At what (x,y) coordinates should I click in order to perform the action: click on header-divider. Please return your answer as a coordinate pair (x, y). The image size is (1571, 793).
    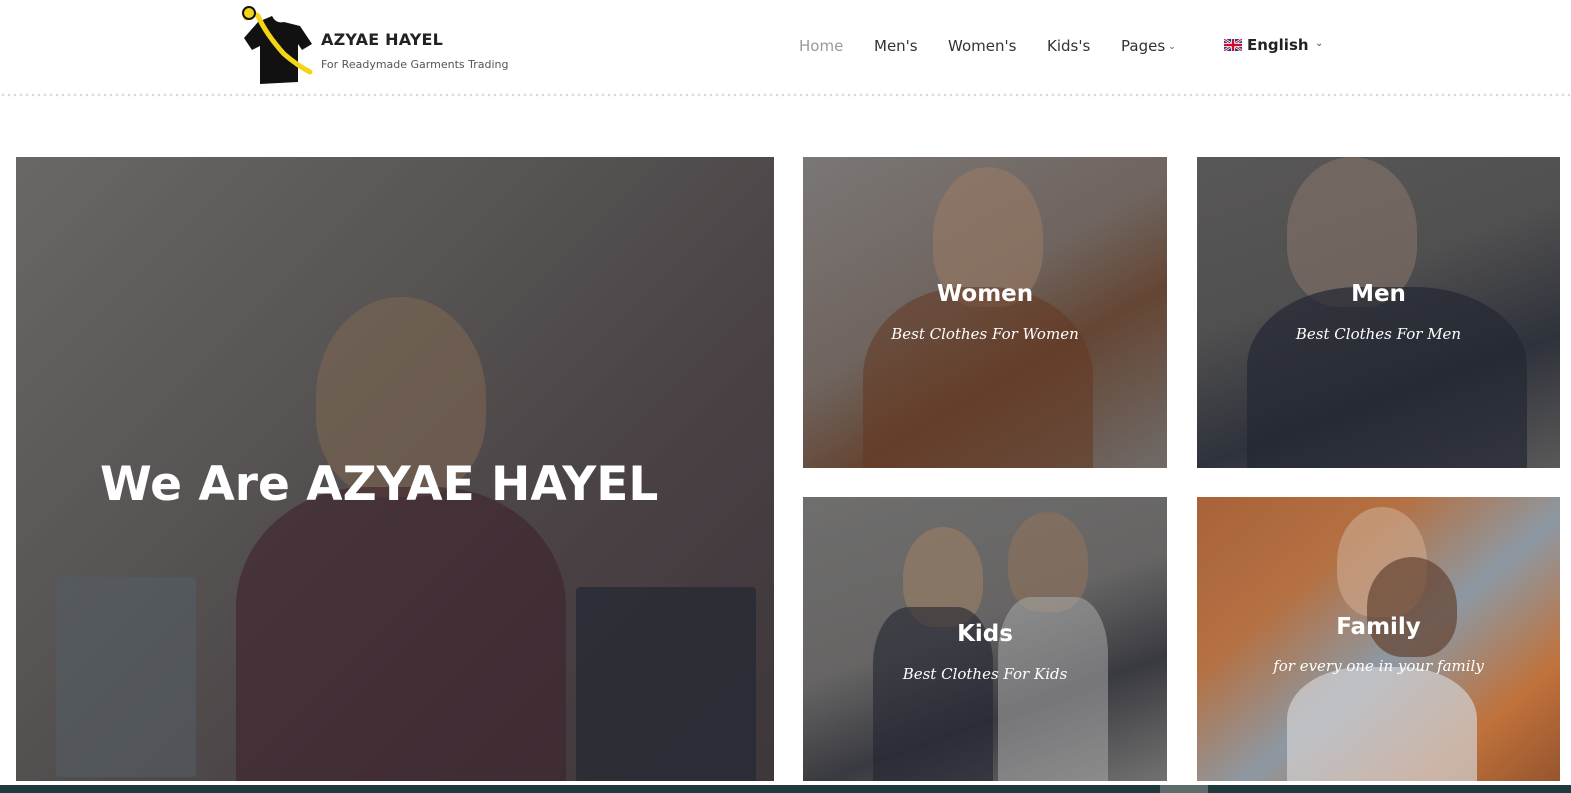
    Looking at the image, I should click on (785, 95).